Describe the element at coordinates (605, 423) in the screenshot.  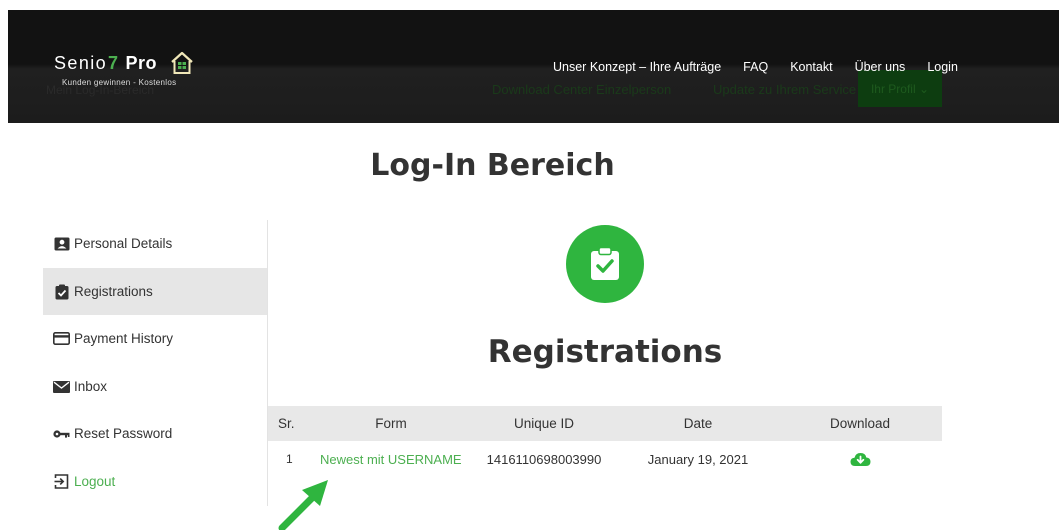
I see `table-header: Sr. Form Unique ID Date Download` at that location.